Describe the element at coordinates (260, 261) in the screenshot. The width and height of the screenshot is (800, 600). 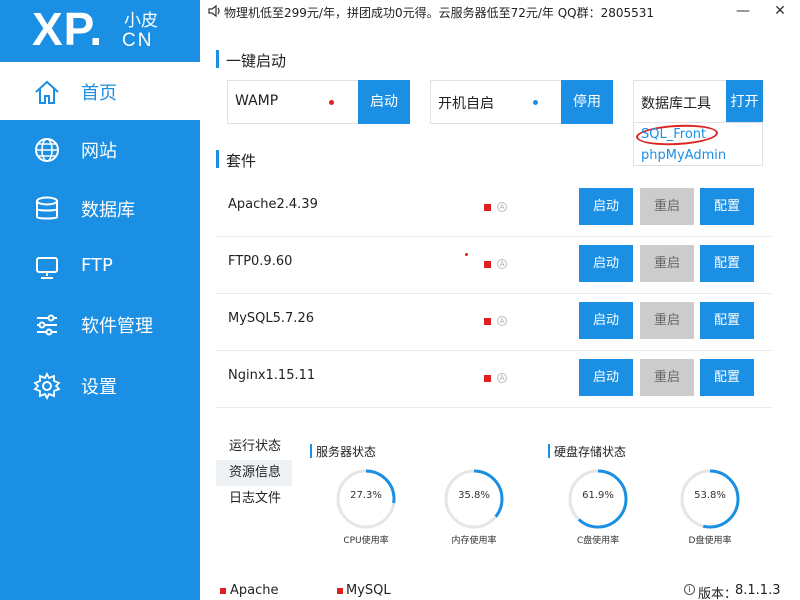
I see `suite-name: FTP0.9.60` at that location.